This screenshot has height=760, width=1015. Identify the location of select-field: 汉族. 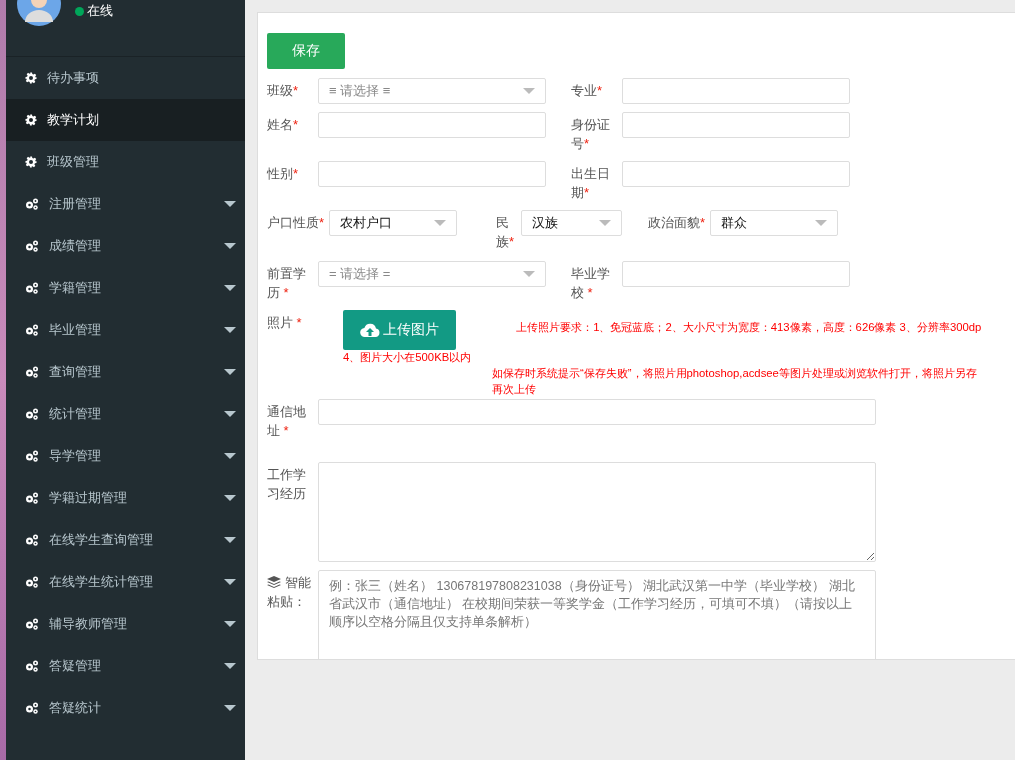
(571, 223).